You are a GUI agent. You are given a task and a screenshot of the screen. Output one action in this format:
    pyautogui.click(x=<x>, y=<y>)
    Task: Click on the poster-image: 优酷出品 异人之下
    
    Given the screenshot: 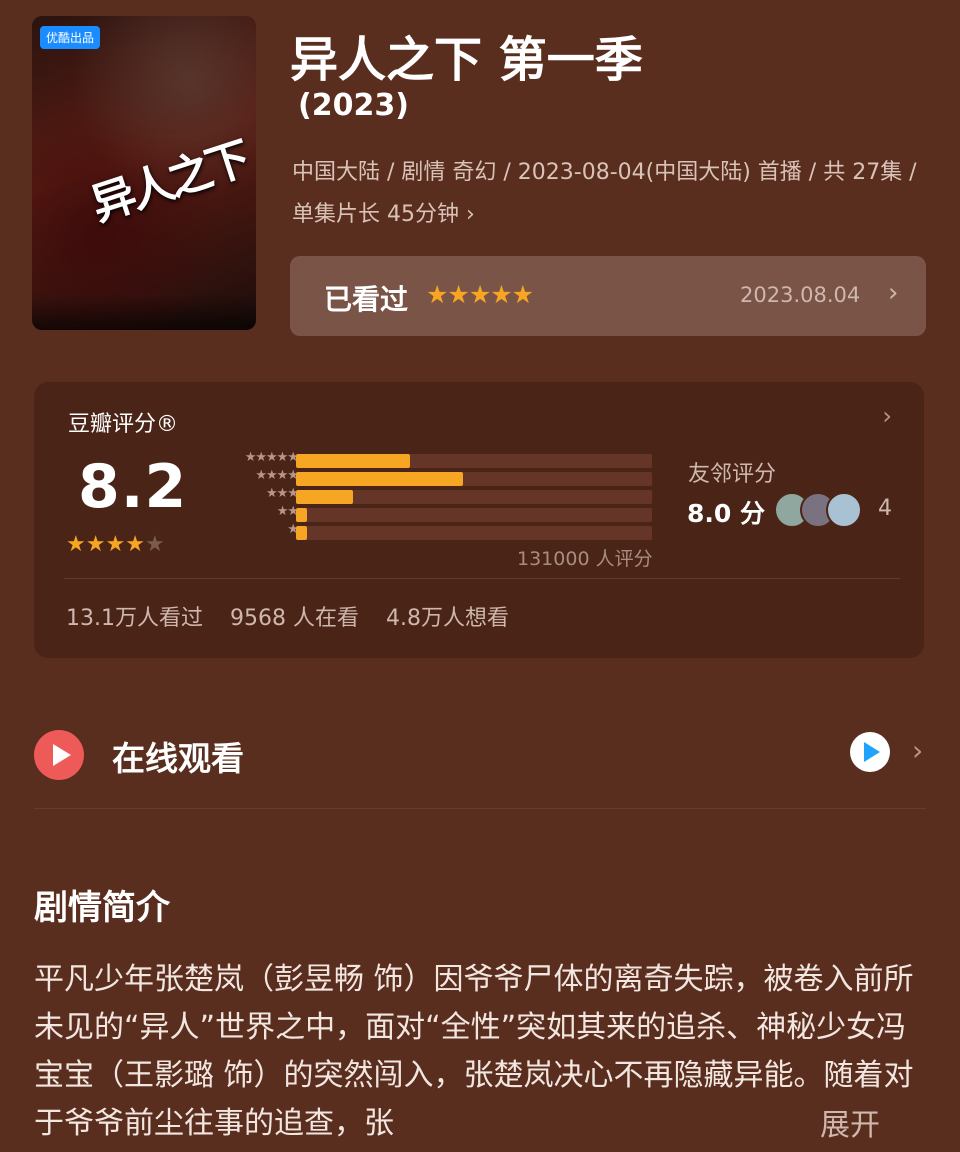 What is the action you would take?
    pyautogui.click(x=144, y=173)
    